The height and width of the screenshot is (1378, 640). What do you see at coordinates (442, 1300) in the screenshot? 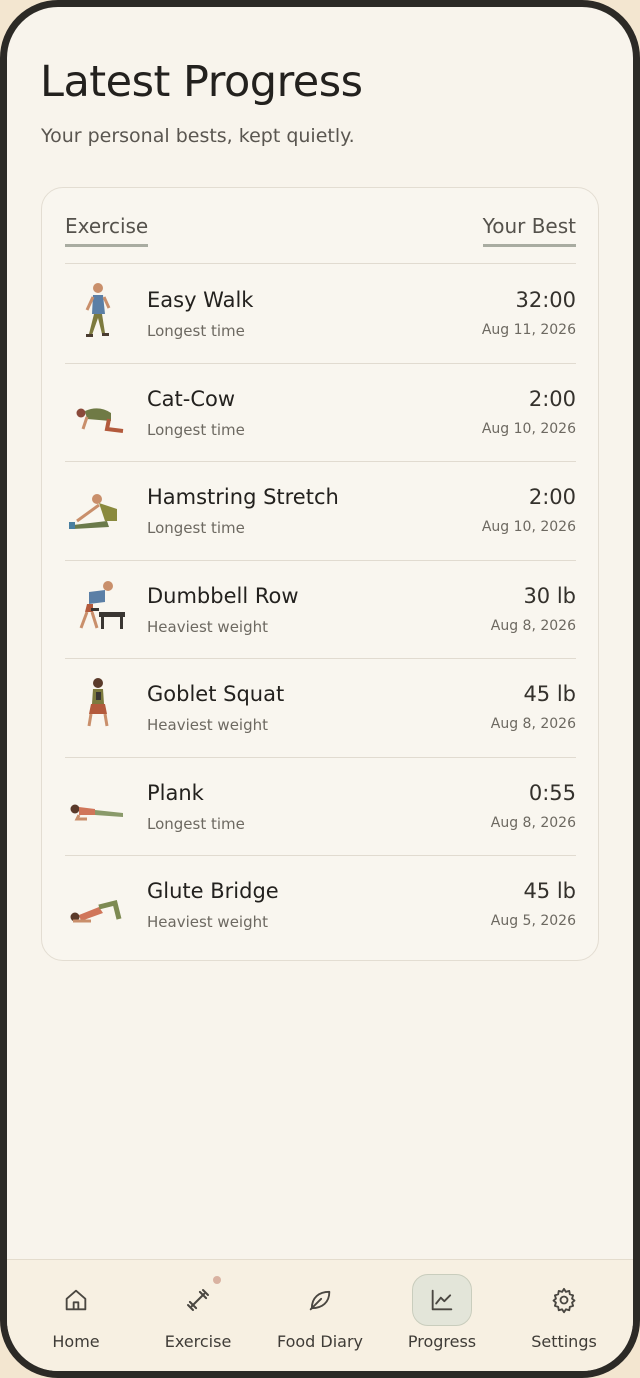
I see `chart-line-icon` at bounding box center [442, 1300].